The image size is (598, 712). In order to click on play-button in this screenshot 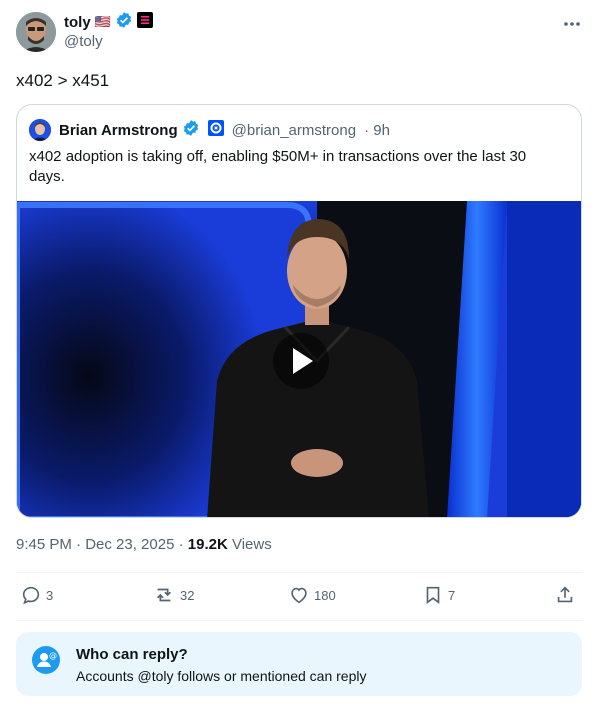, I will do `click(301, 361)`.